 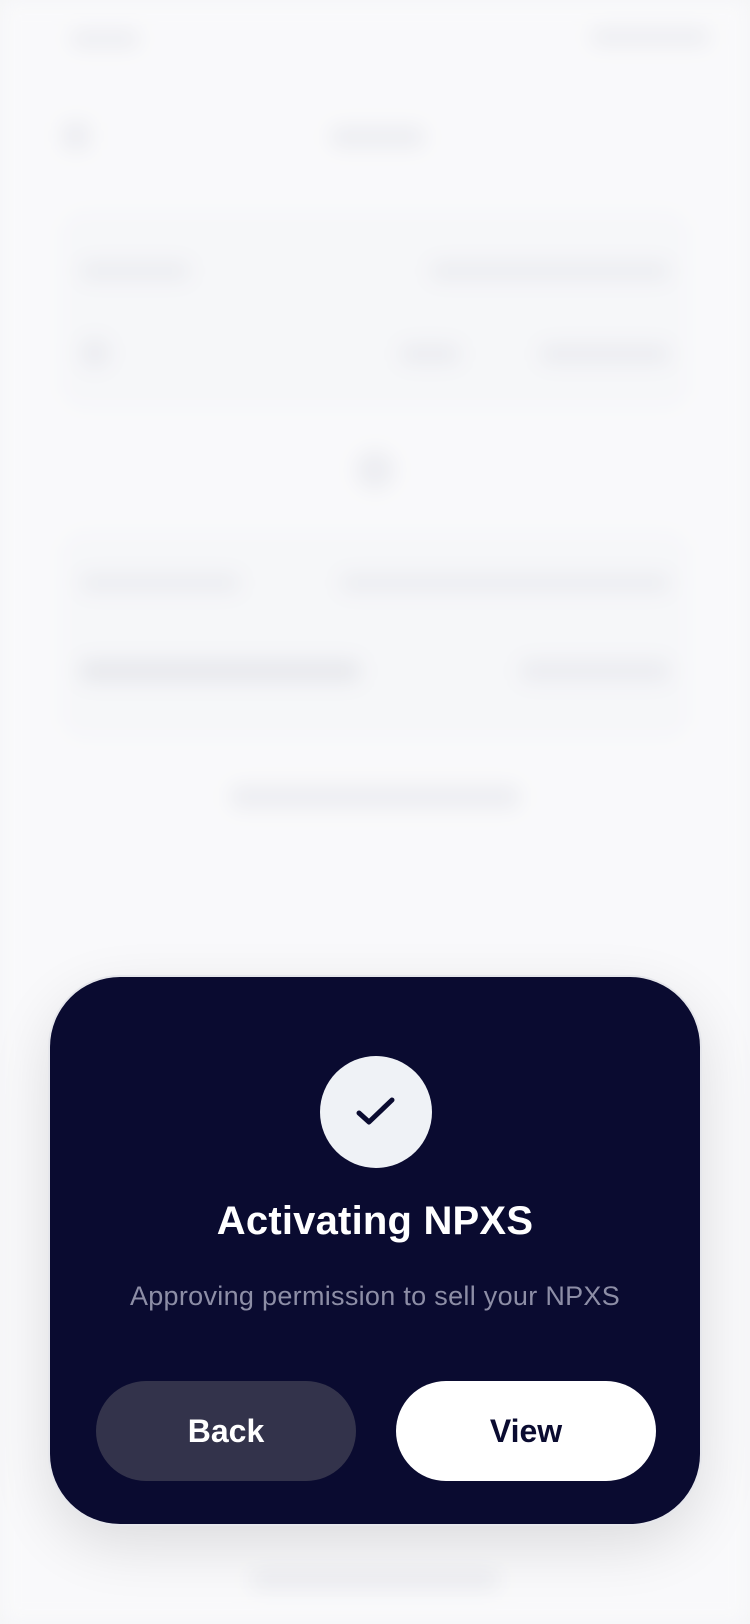 I want to click on success-badge, so click(x=376, y=1112).